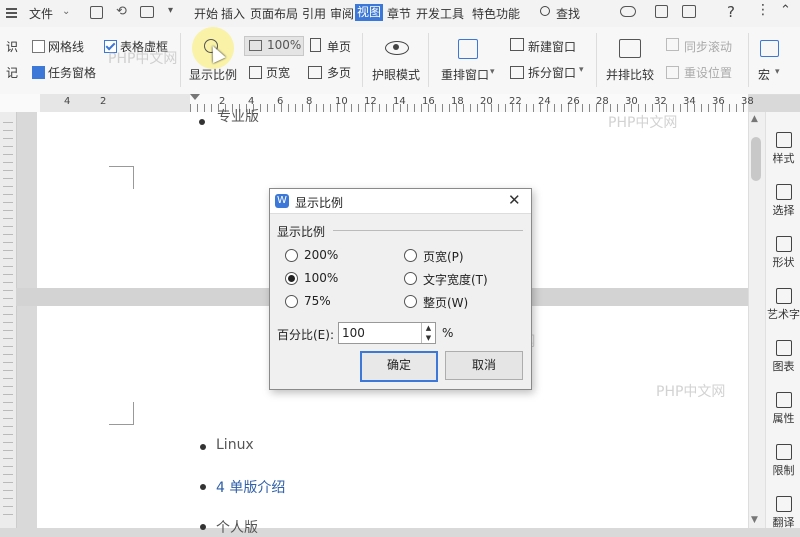 The height and width of the screenshot is (537, 800). Describe the element at coordinates (552, 46) in the screenshot. I see `new-window-button: 新建窗口` at that location.